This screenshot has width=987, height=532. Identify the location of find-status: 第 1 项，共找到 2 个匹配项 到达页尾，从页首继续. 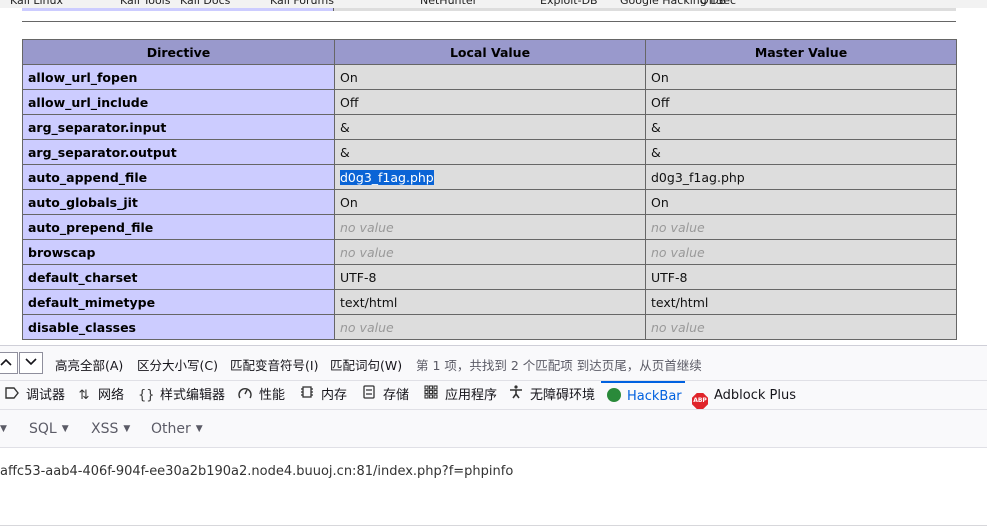
(559, 365).